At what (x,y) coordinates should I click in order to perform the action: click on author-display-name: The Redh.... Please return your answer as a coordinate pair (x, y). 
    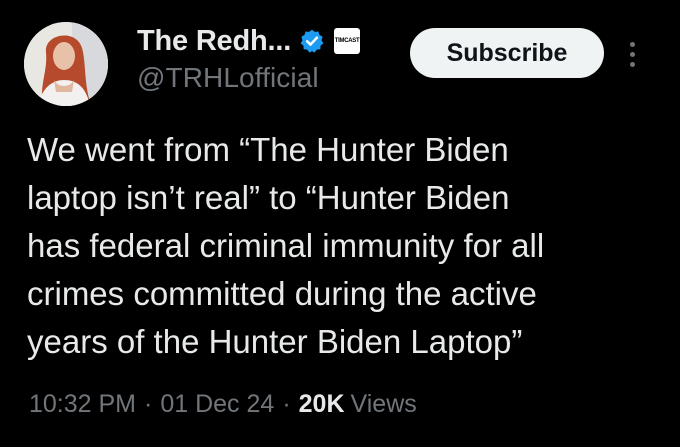
    Looking at the image, I should click on (214, 41).